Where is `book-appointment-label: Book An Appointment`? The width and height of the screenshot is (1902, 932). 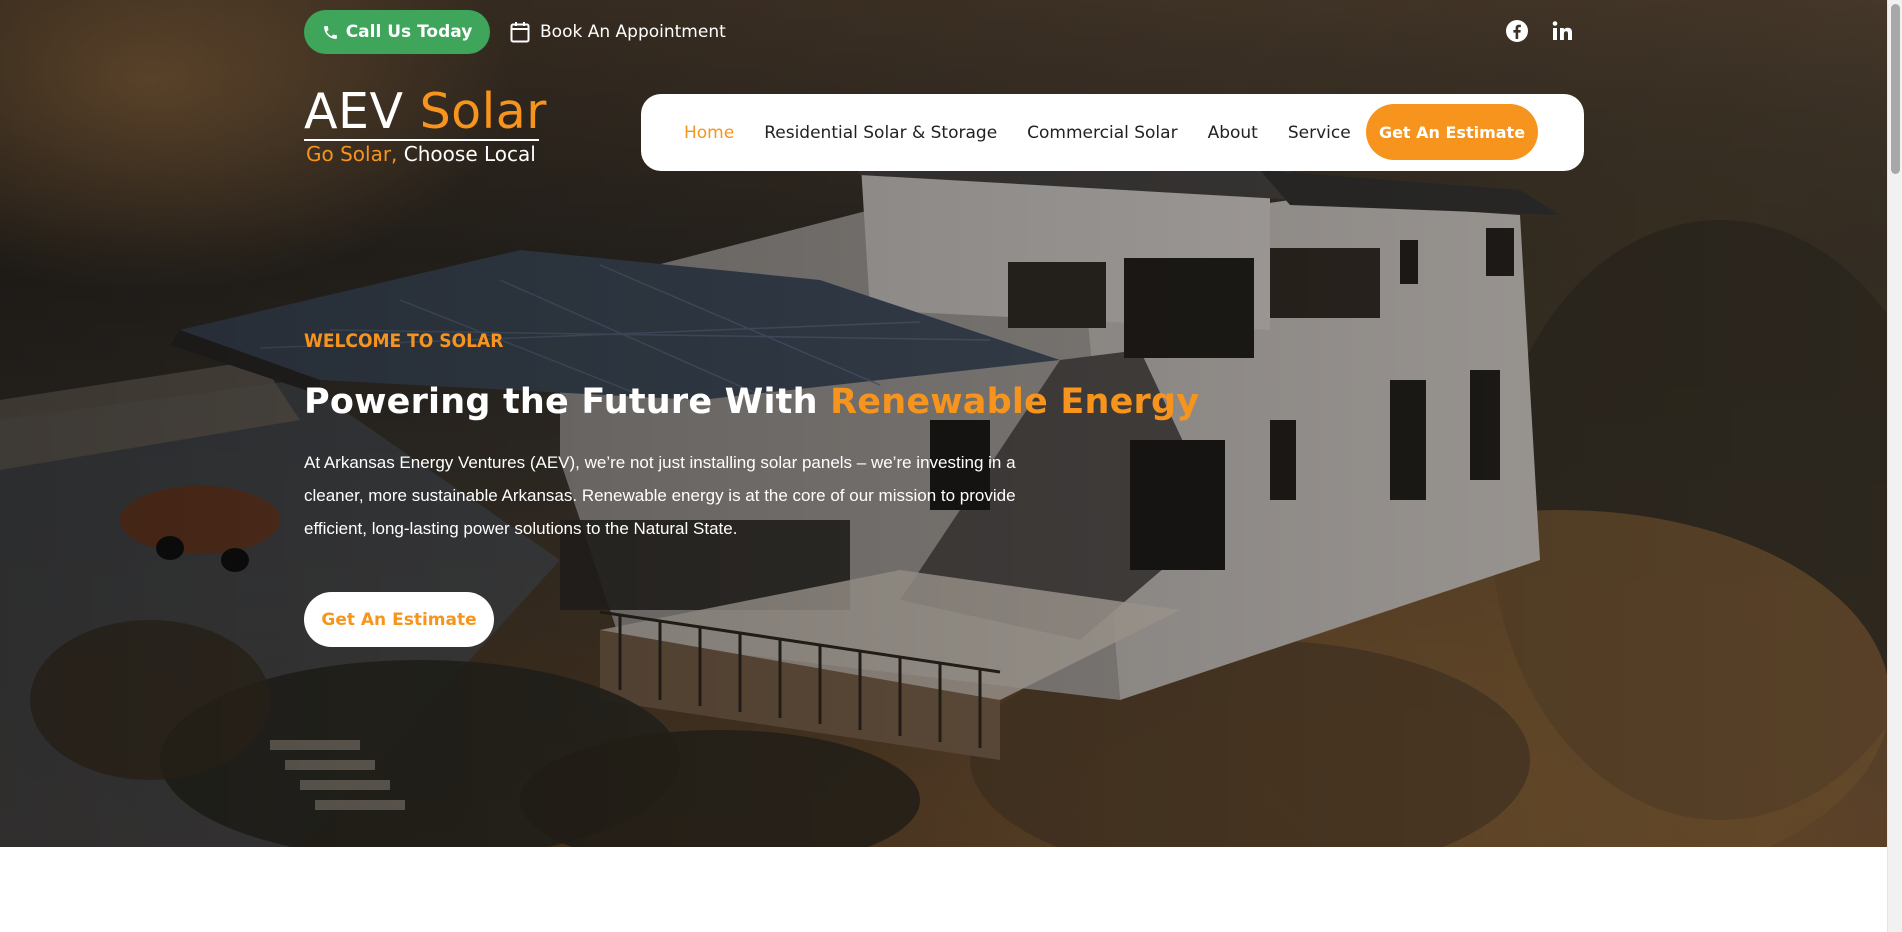
book-appointment-label: Book An Appointment is located at coordinates (633, 32).